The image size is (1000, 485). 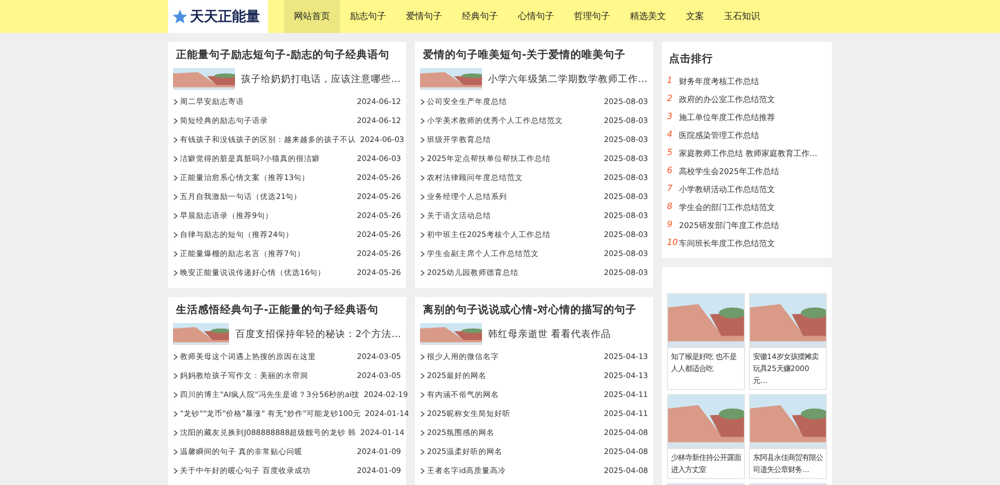 What do you see at coordinates (673, 243) in the screenshot?
I see `rank-number: 10` at bounding box center [673, 243].